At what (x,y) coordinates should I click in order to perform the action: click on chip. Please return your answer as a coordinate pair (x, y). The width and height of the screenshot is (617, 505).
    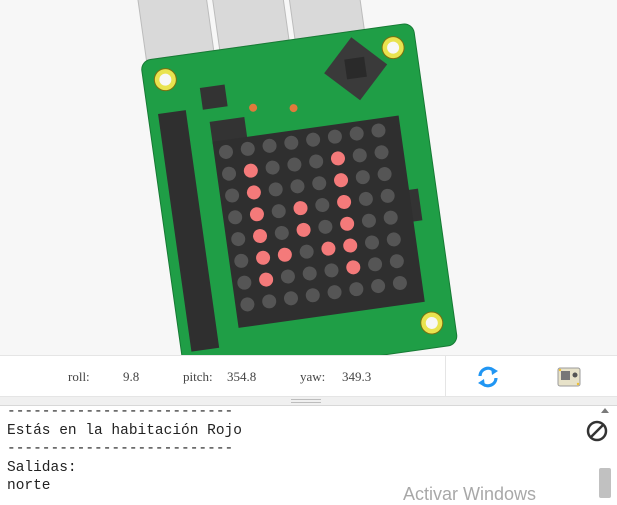
    Looking at the image, I should click on (213, 97).